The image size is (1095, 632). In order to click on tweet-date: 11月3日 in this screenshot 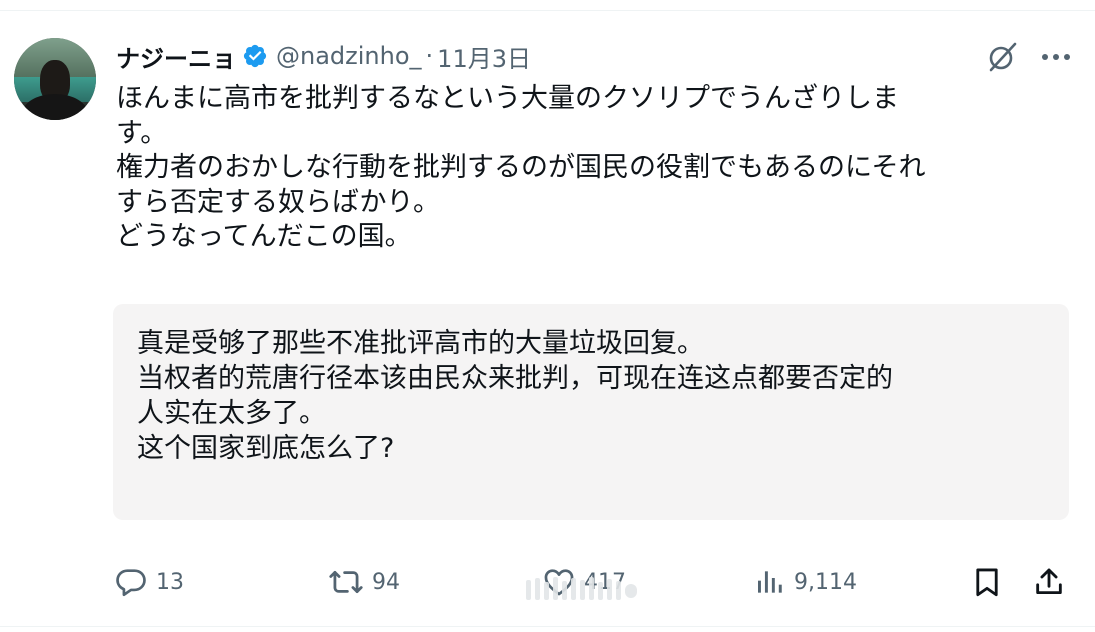, I will do `click(484, 56)`.